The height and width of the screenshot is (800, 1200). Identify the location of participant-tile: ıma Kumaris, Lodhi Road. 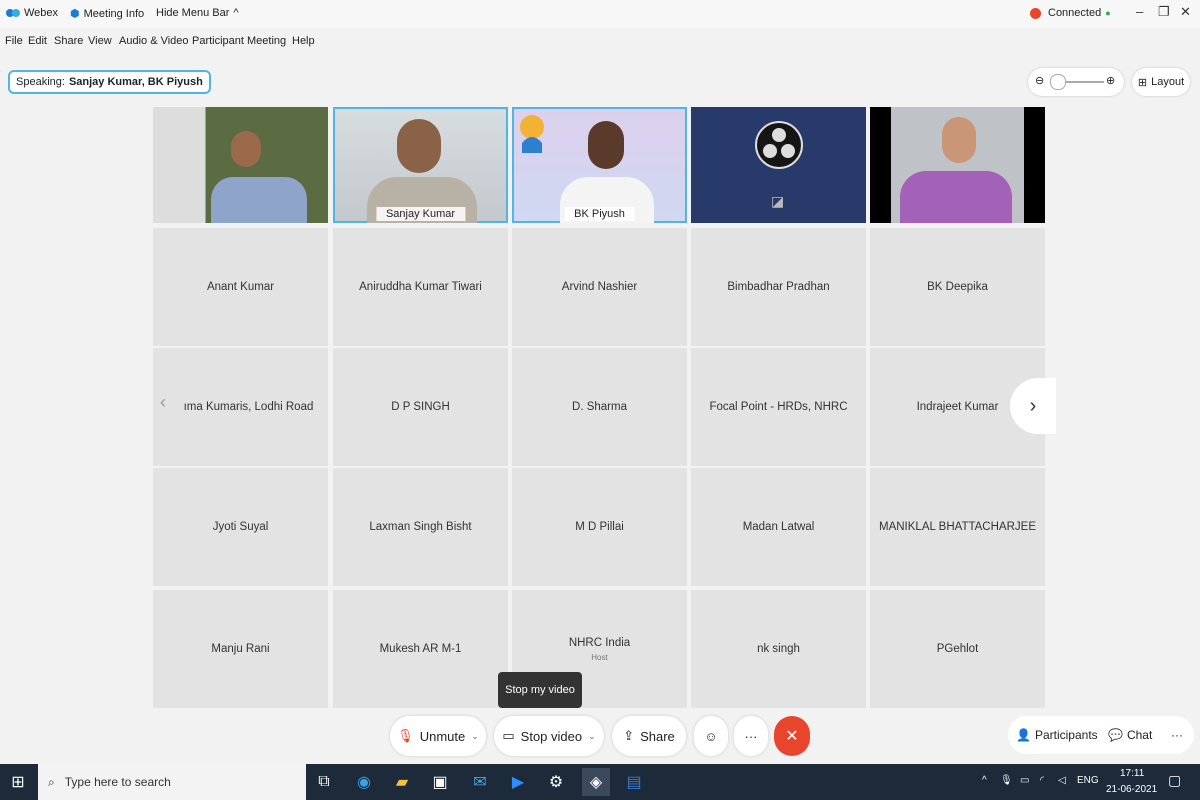
(240, 407).